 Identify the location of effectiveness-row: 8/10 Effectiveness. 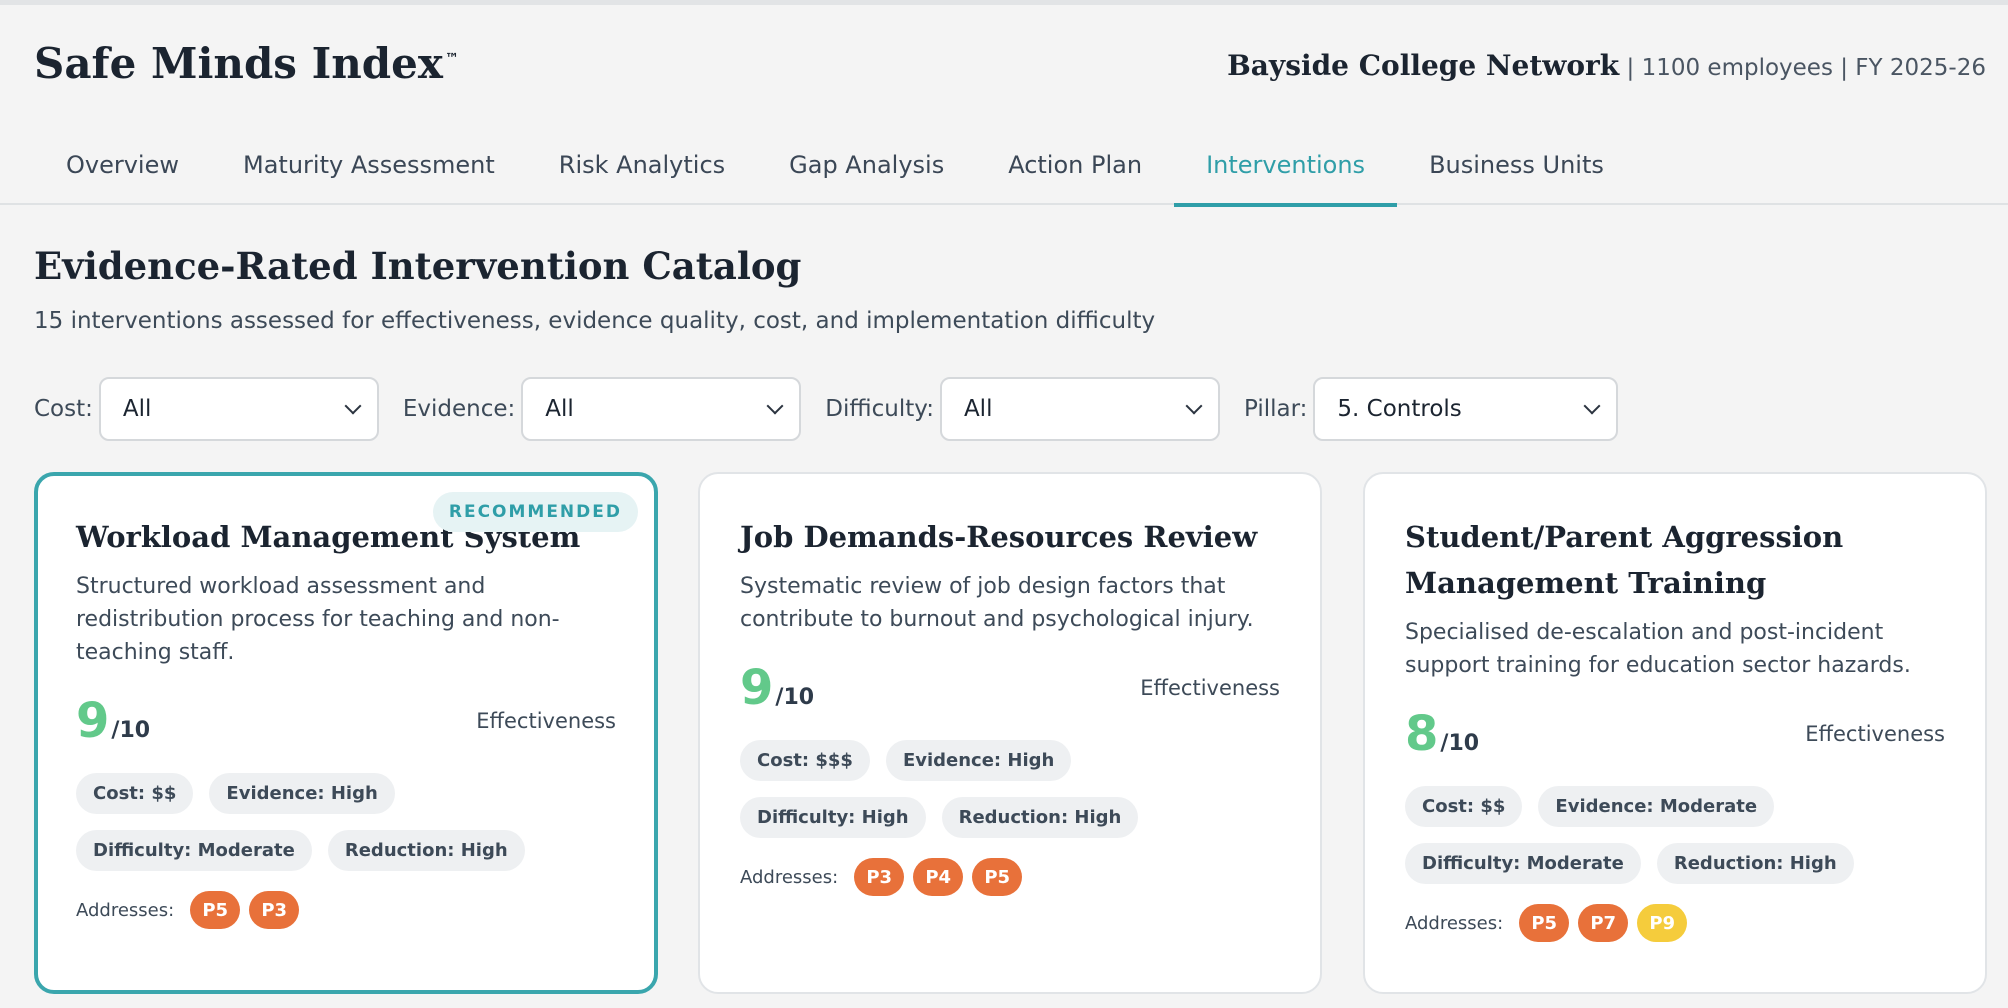
(1675, 734).